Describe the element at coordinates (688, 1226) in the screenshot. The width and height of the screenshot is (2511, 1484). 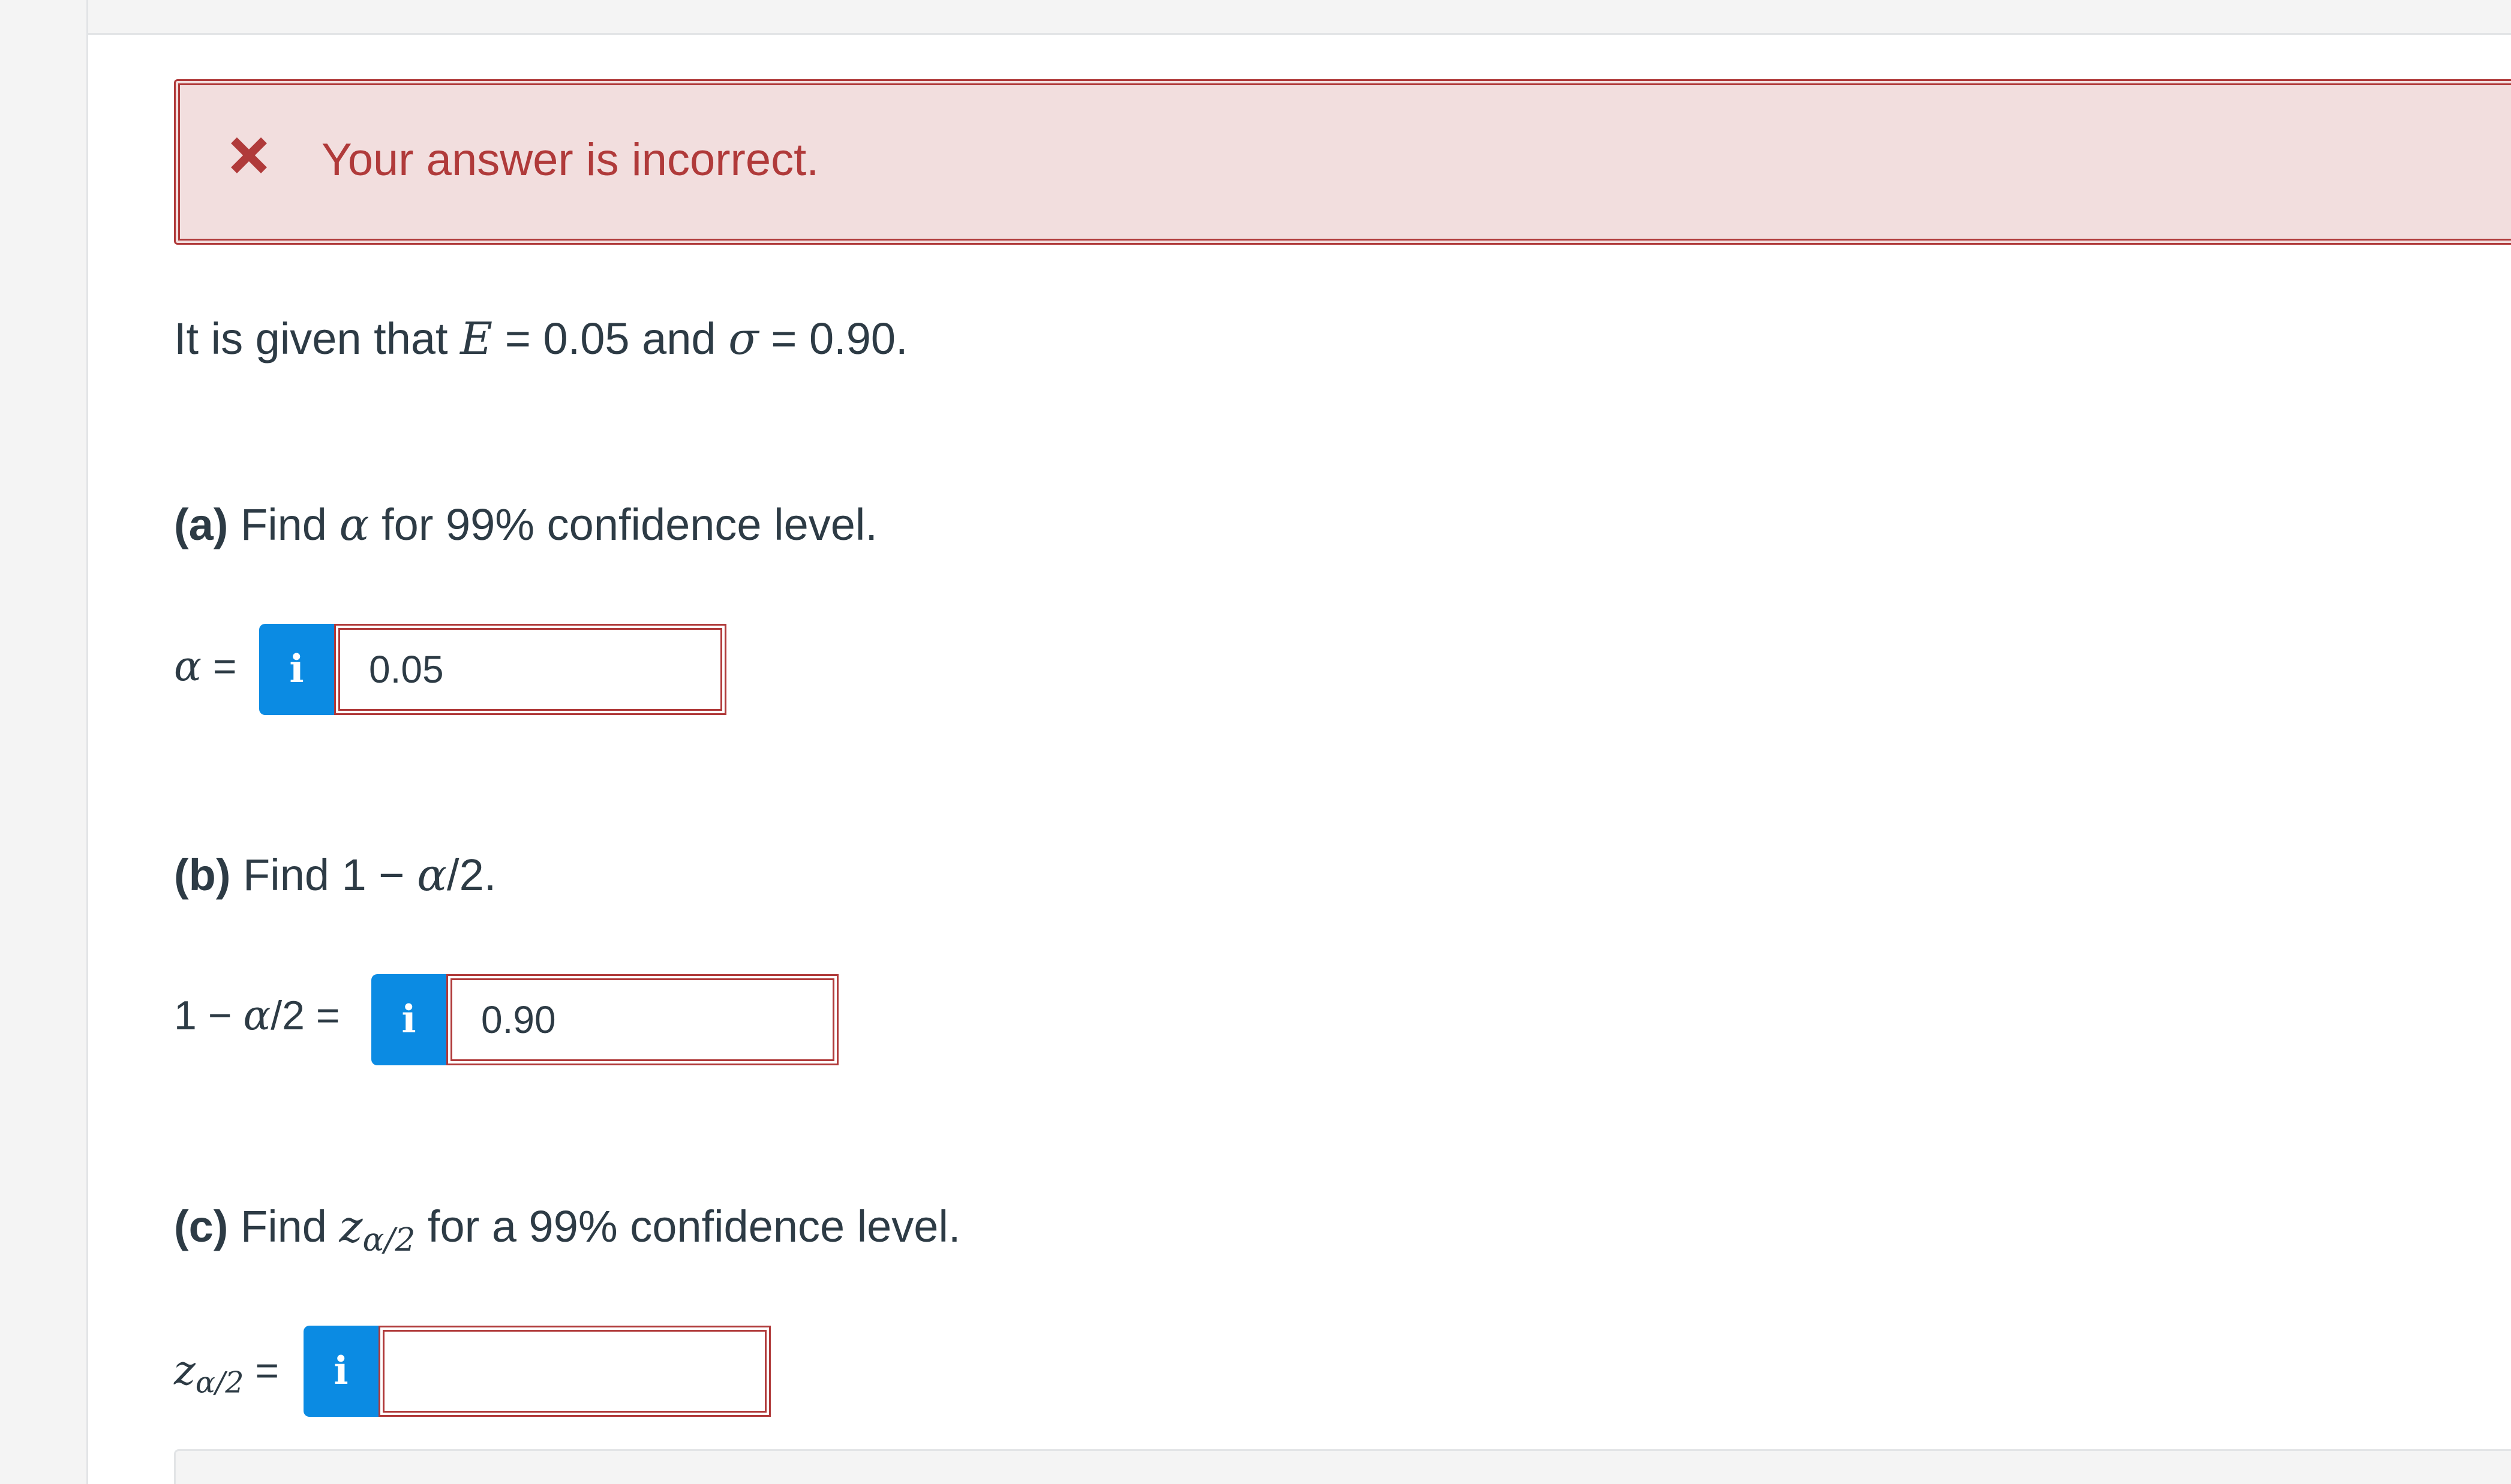
I see `part-c-q-suffix: for a 99% confidence level.` at that location.